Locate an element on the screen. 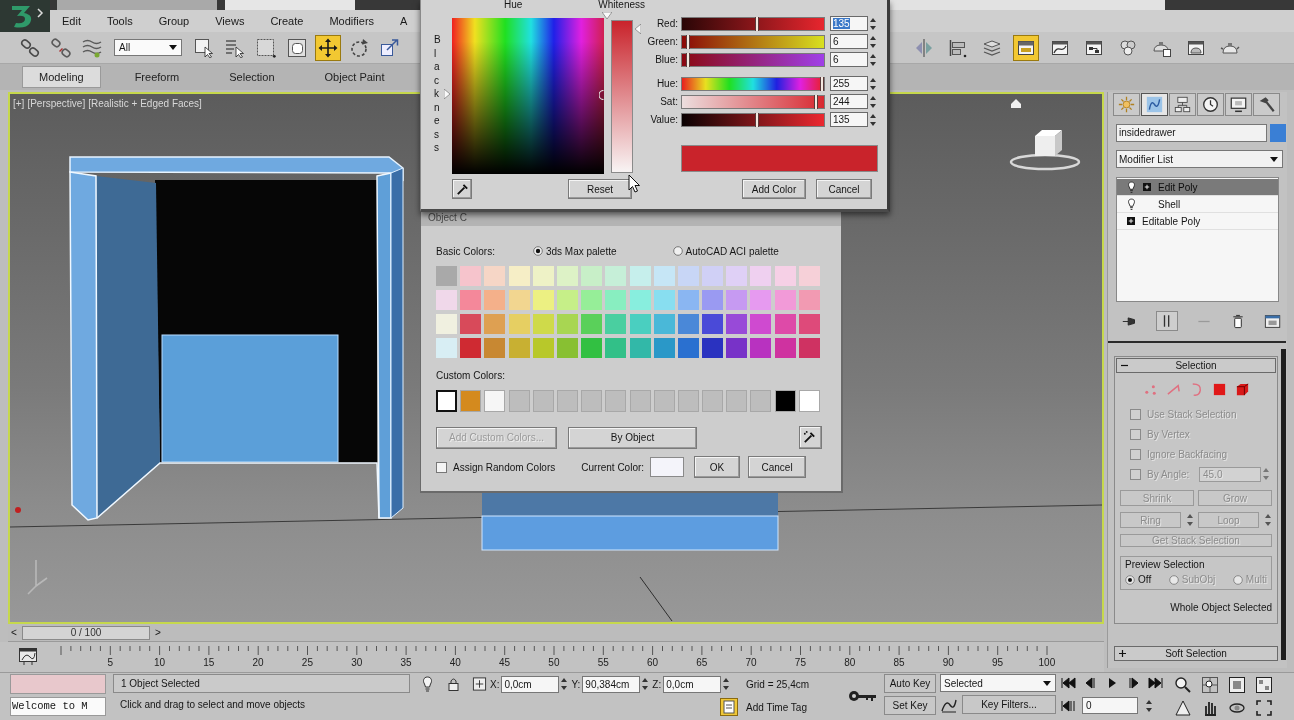 This screenshot has width=1294, height=720. object-name-field: insidedrawer is located at coordinates (1191, 133).